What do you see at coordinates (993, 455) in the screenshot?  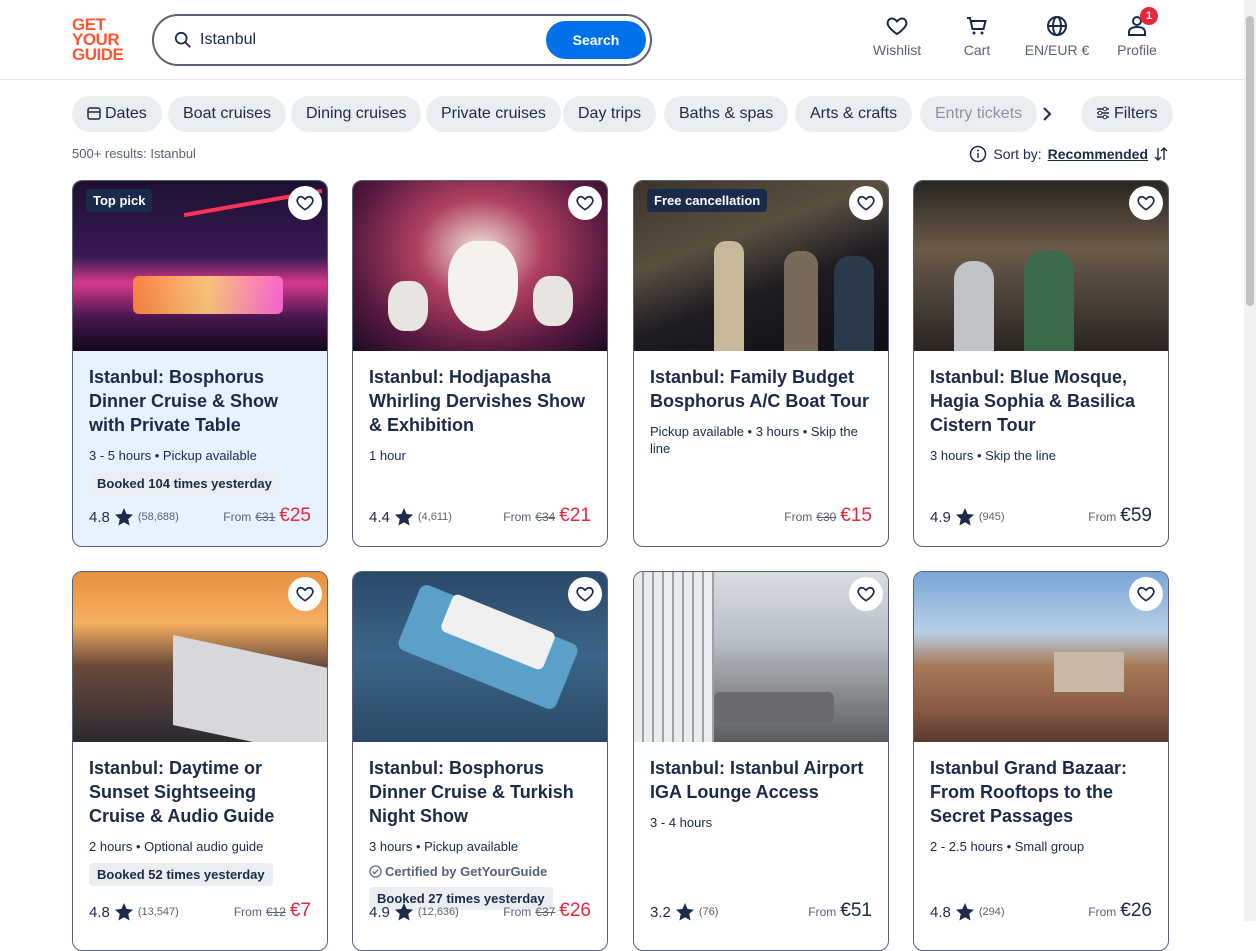 I see `activity-meta: 3 hours • Skip the line` at bounding box center [993, 455].